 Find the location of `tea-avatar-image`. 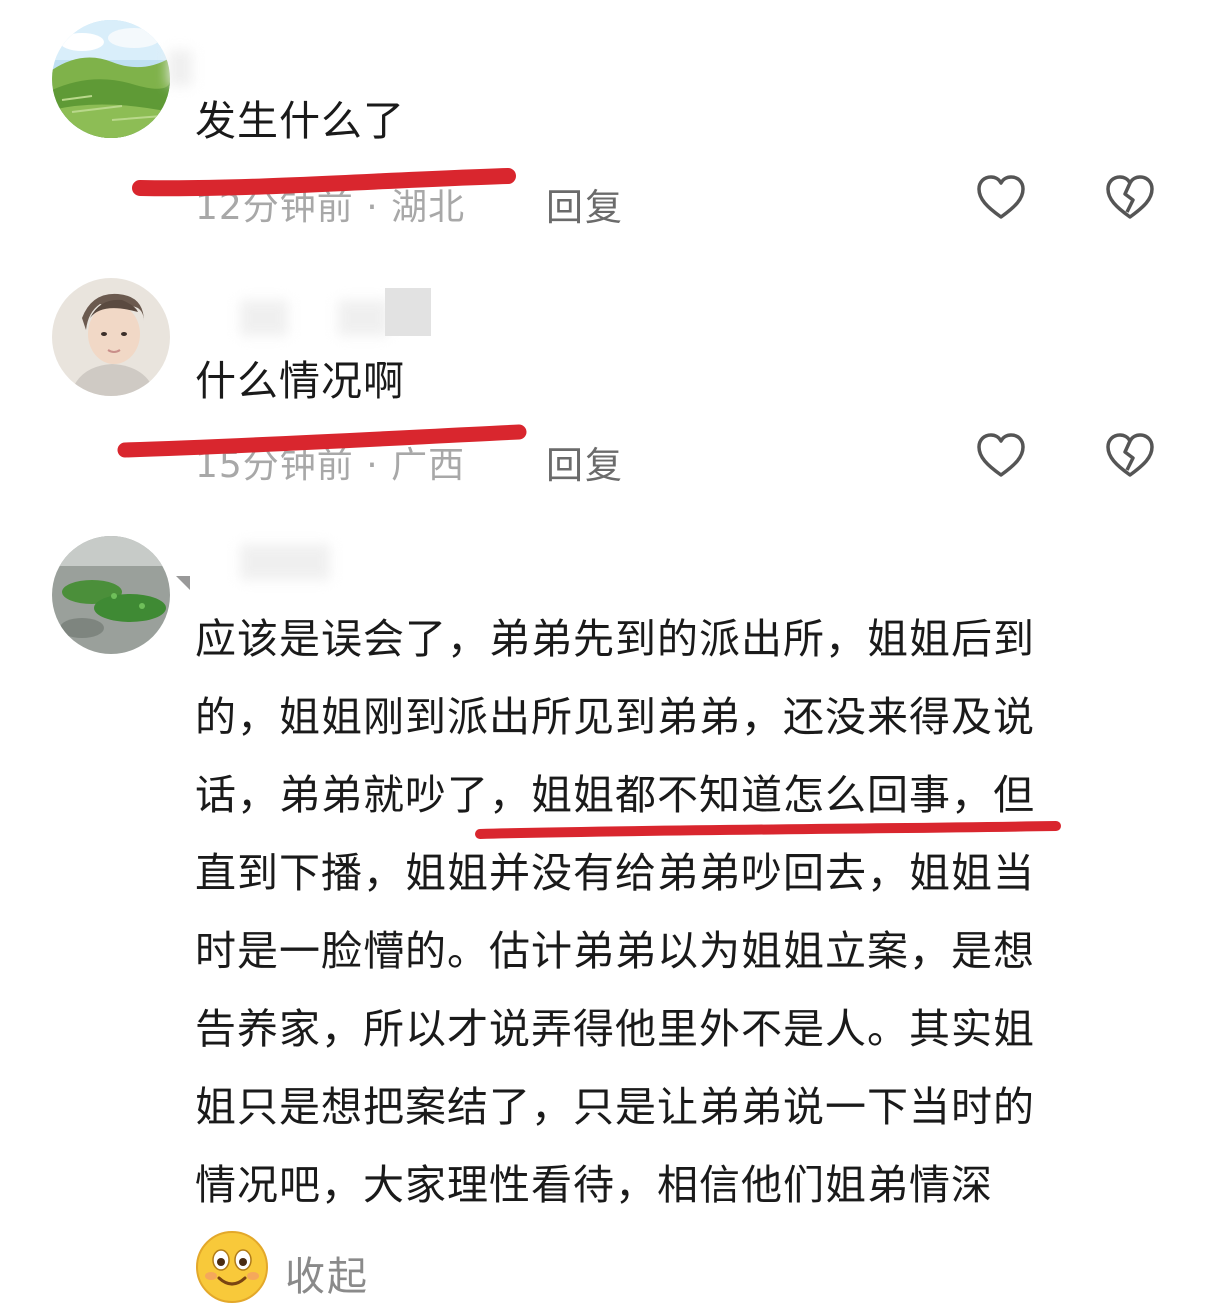

tea-avatar-image is located at coordinates (111, 595).